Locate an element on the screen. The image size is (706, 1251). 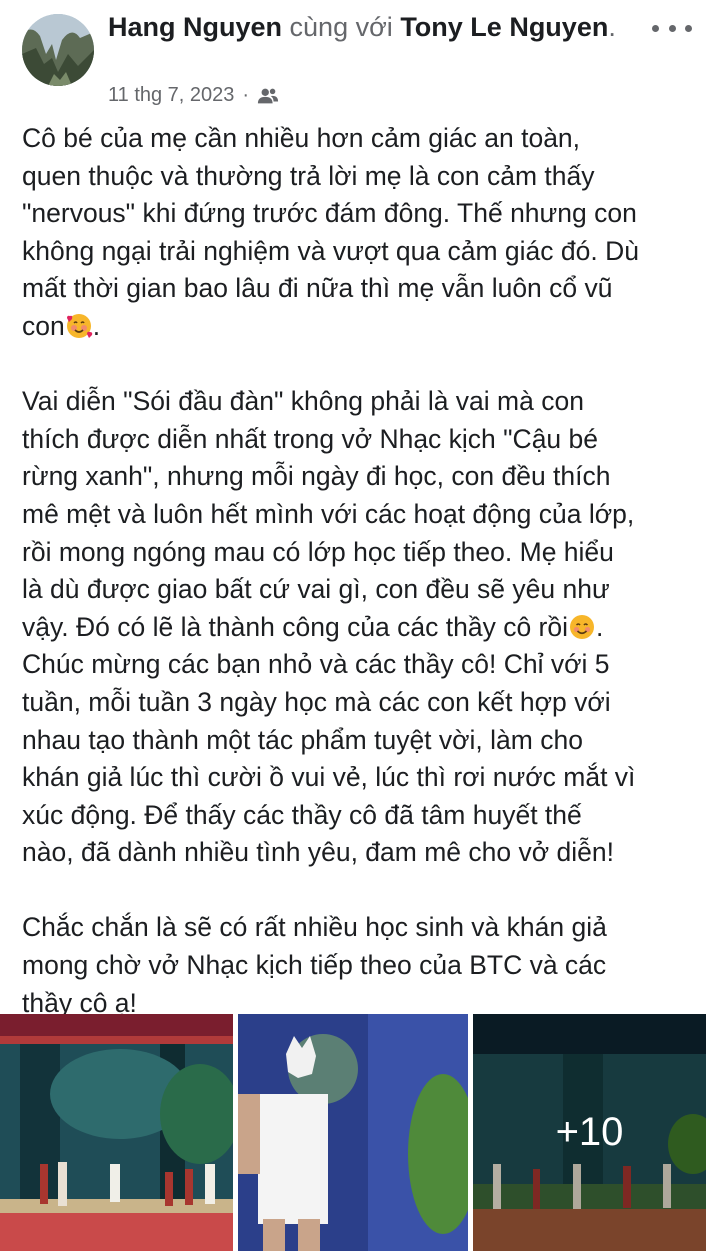
paragraph-1-tail: . is located at coordinates (96, 325).